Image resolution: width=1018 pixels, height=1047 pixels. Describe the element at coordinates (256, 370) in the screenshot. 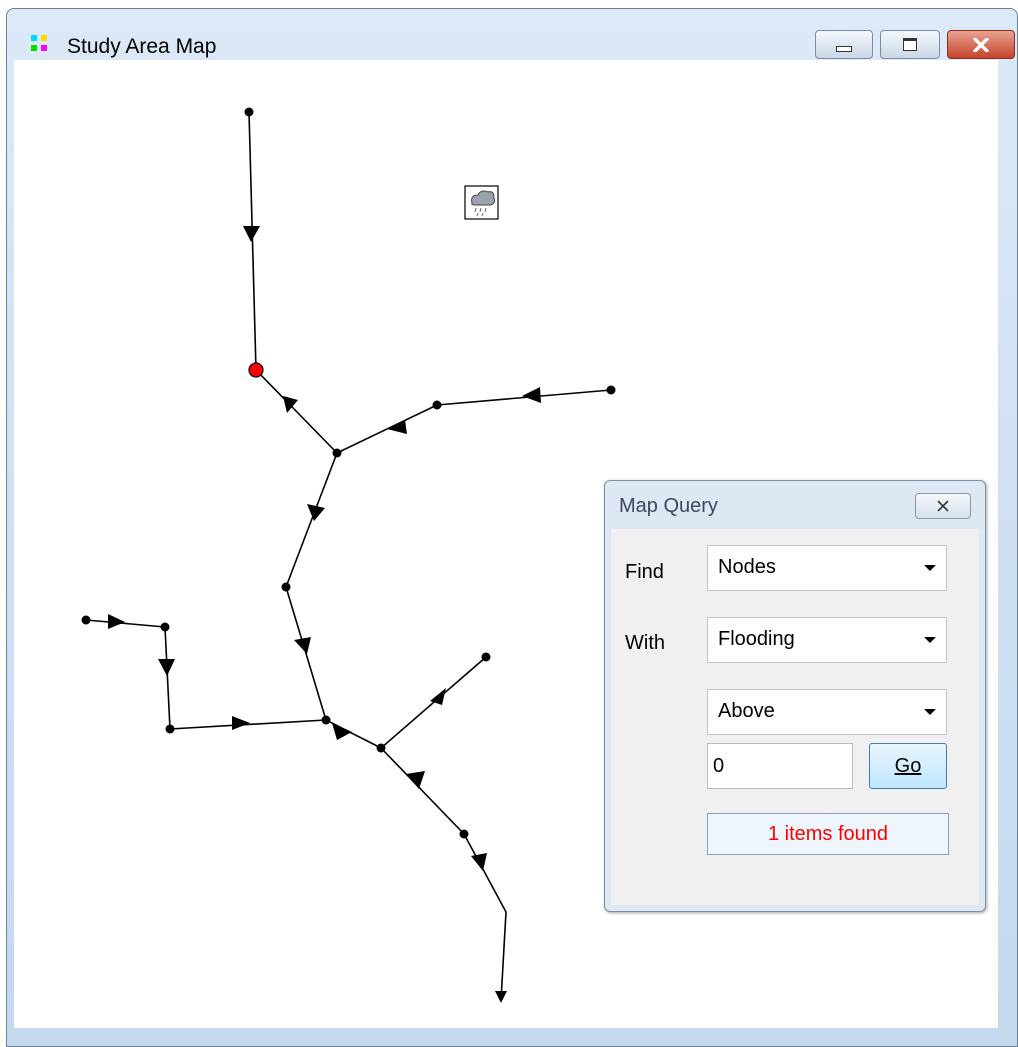

I see `selected-flooded-node` at that location.